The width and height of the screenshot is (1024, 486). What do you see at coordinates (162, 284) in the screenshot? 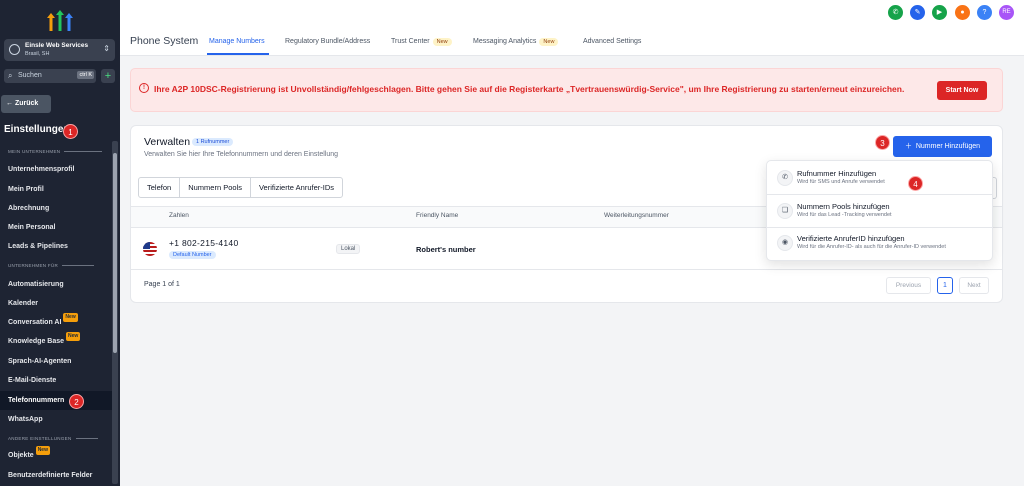
I see `page-info: Page 1 of 1` at bounding box center [162, 284].